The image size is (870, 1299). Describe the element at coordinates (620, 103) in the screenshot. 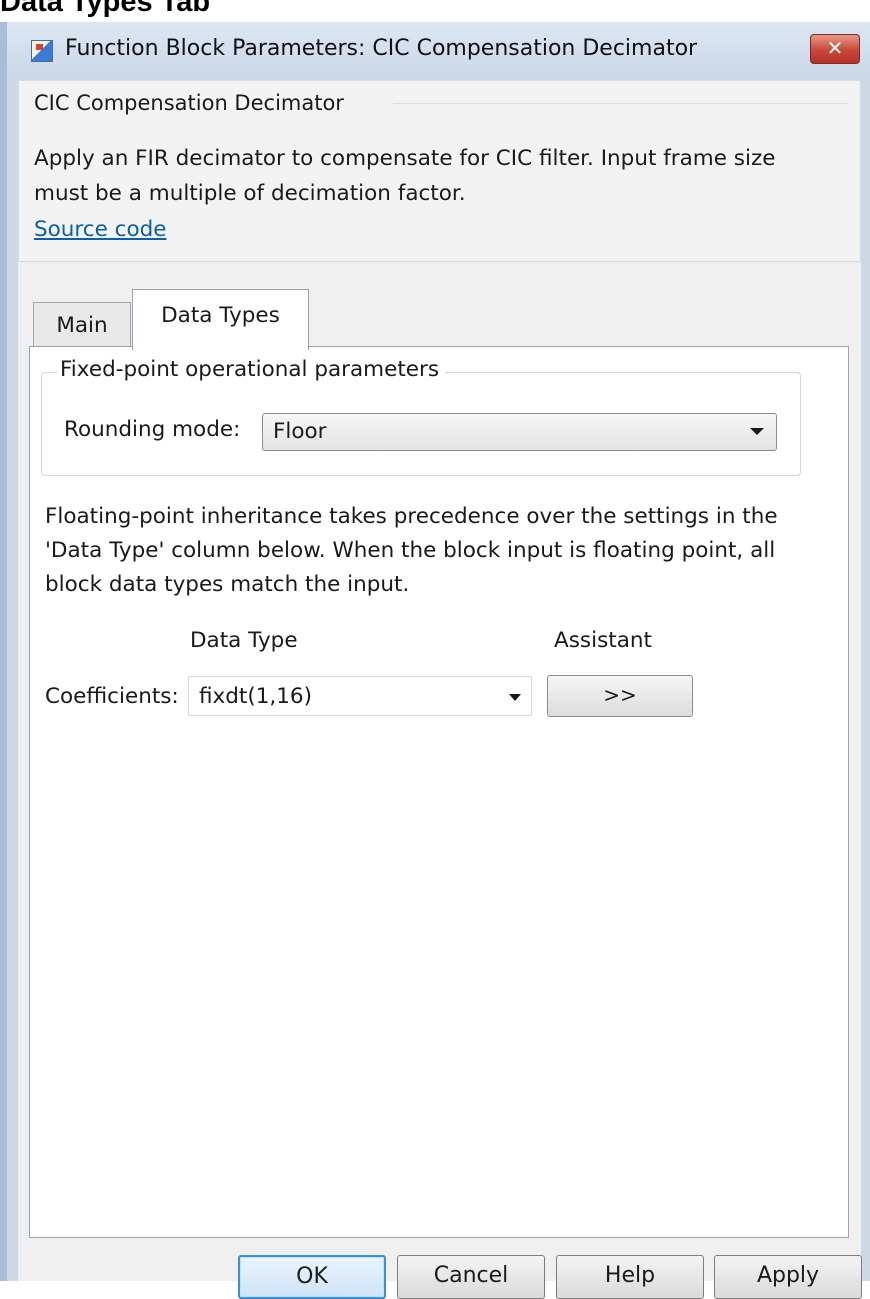

I see `group-divider` at that location.